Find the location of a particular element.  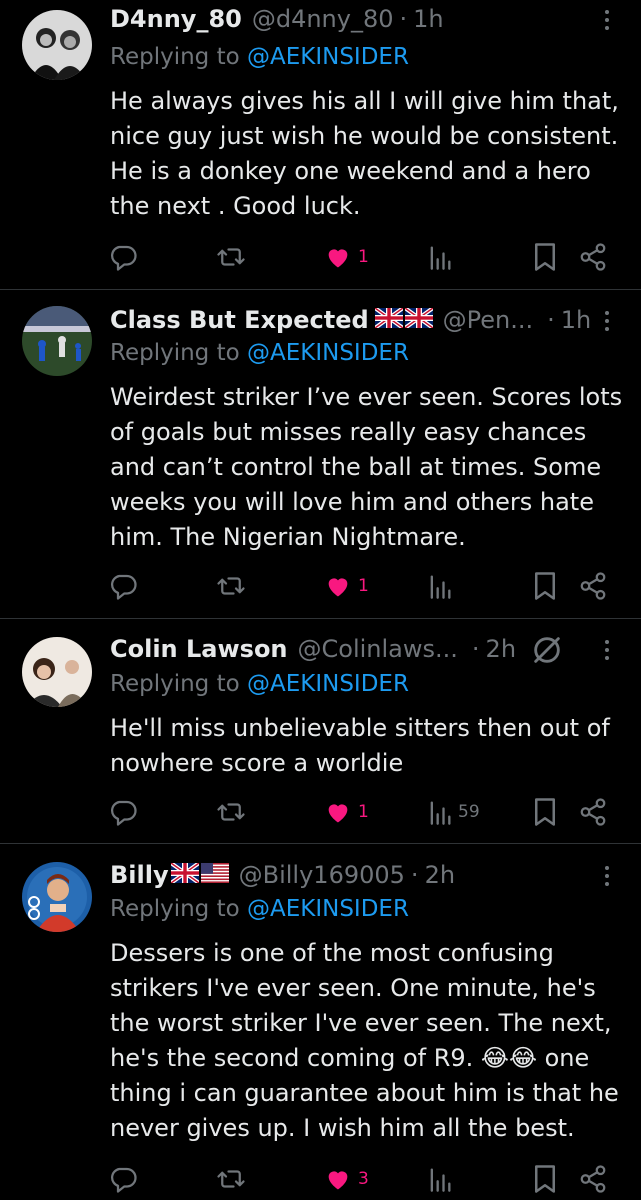

views-button: 59 is located at coordinates (454, 812).